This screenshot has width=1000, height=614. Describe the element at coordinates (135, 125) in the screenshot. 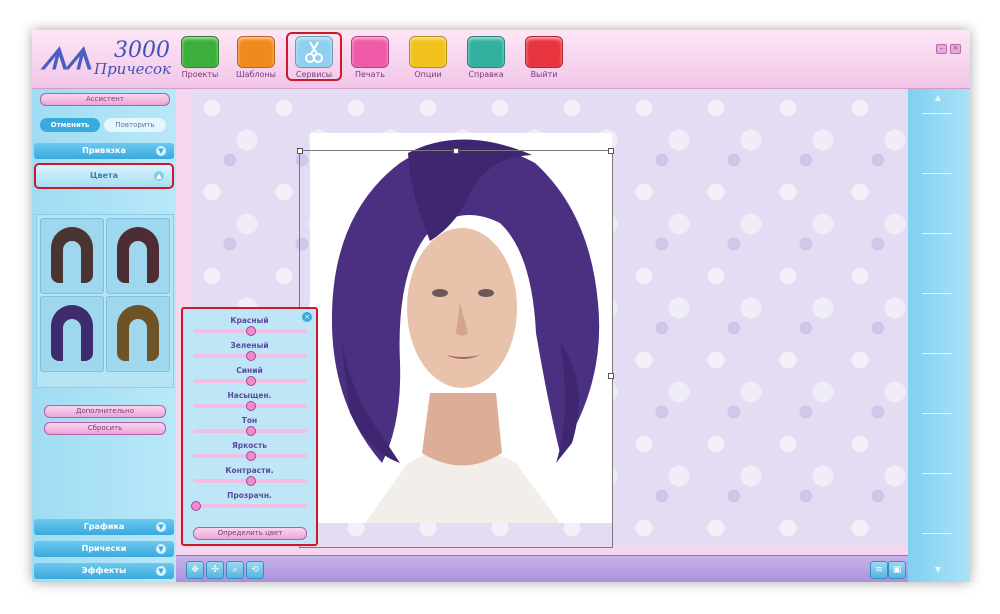

I see `redo-button: Повторить` at that location.